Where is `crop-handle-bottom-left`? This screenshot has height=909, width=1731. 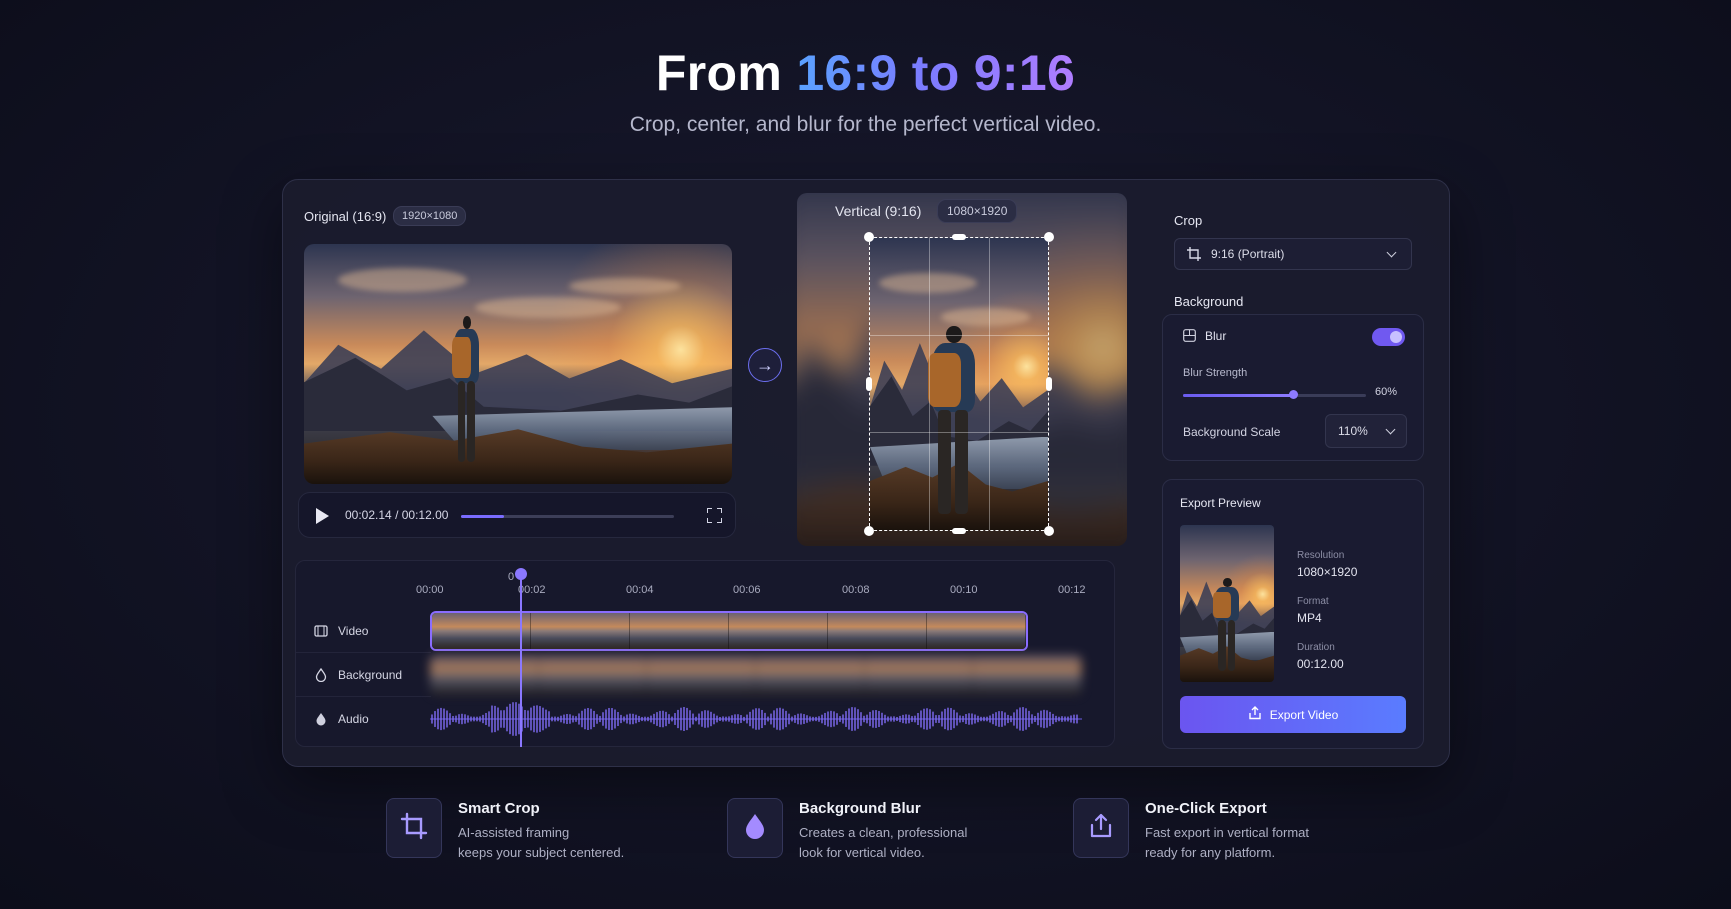
crop-handle-bottom-left is located at coordinates (869, 531).